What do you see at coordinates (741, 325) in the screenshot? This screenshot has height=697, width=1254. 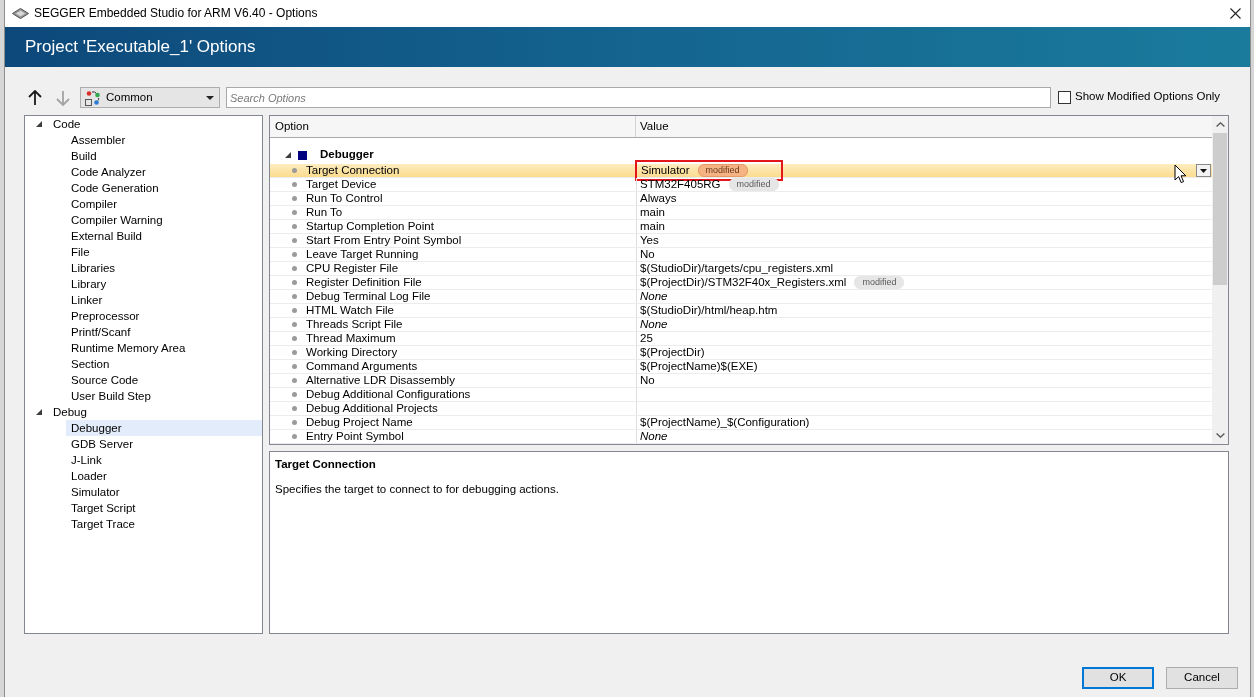 I see `option-row: Threads Script File None` at bounding box center [741, 325].